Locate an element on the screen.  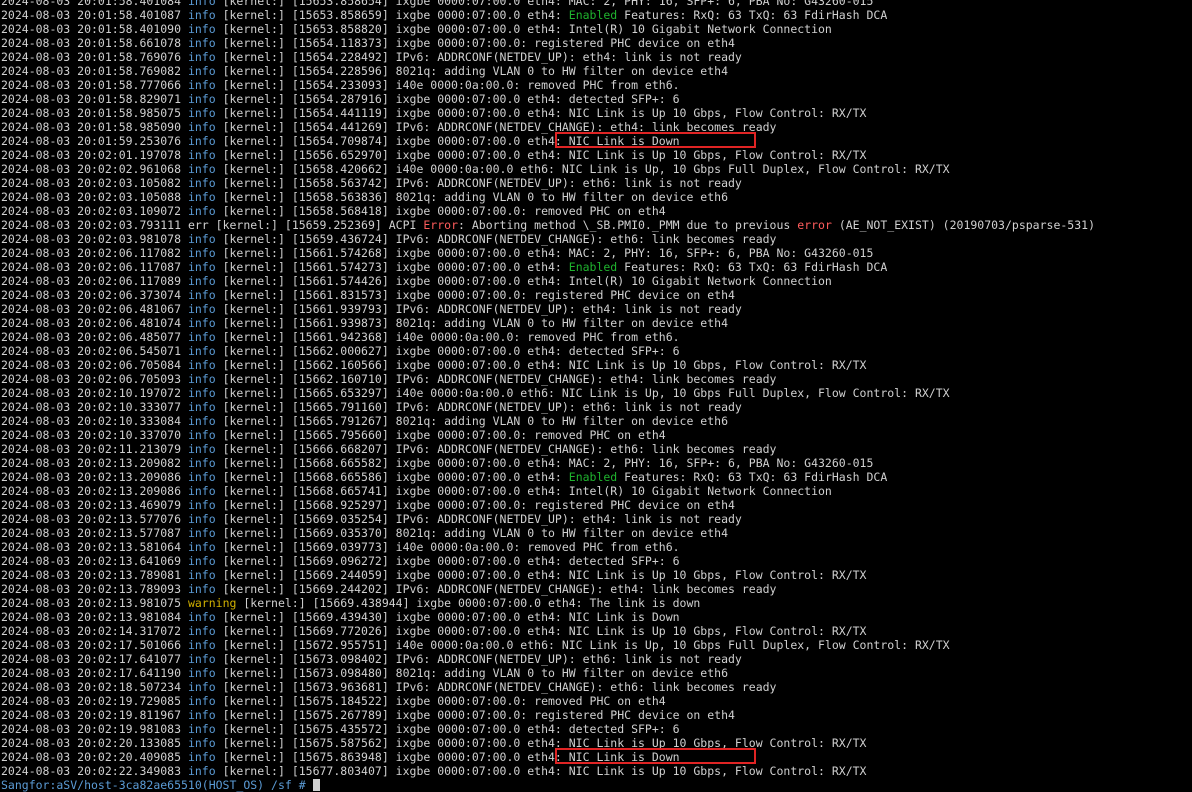
log-timestamp: 2024-08-03 20:02:13.209082 is located at coordinates (91, 463).